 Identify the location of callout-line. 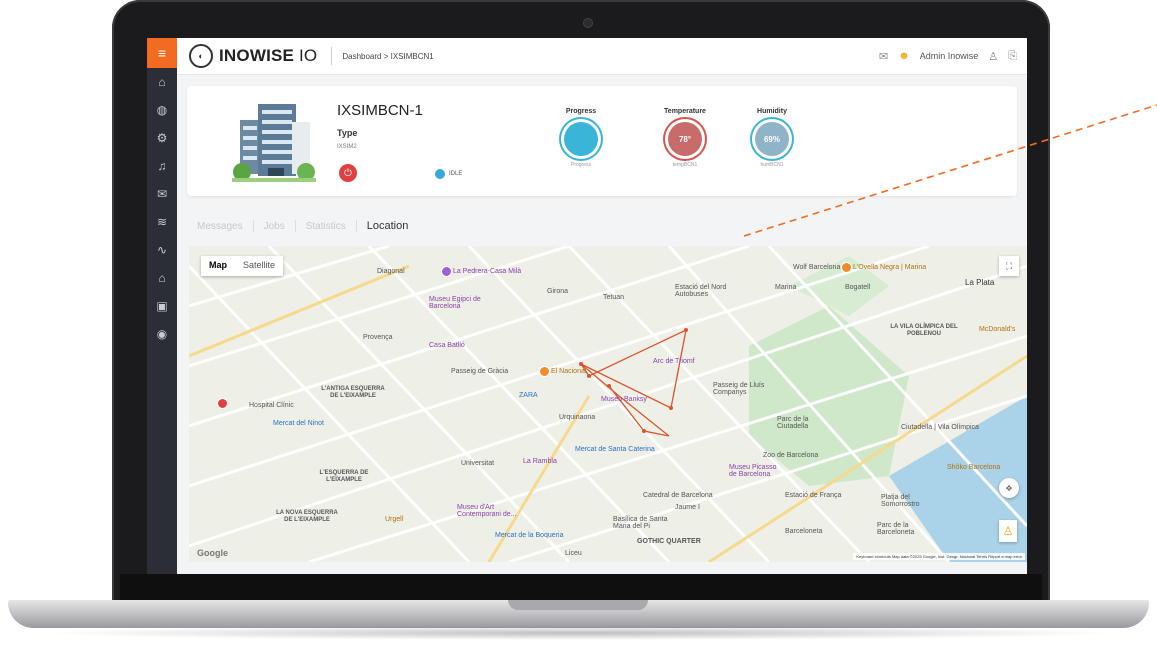
(950, 170).